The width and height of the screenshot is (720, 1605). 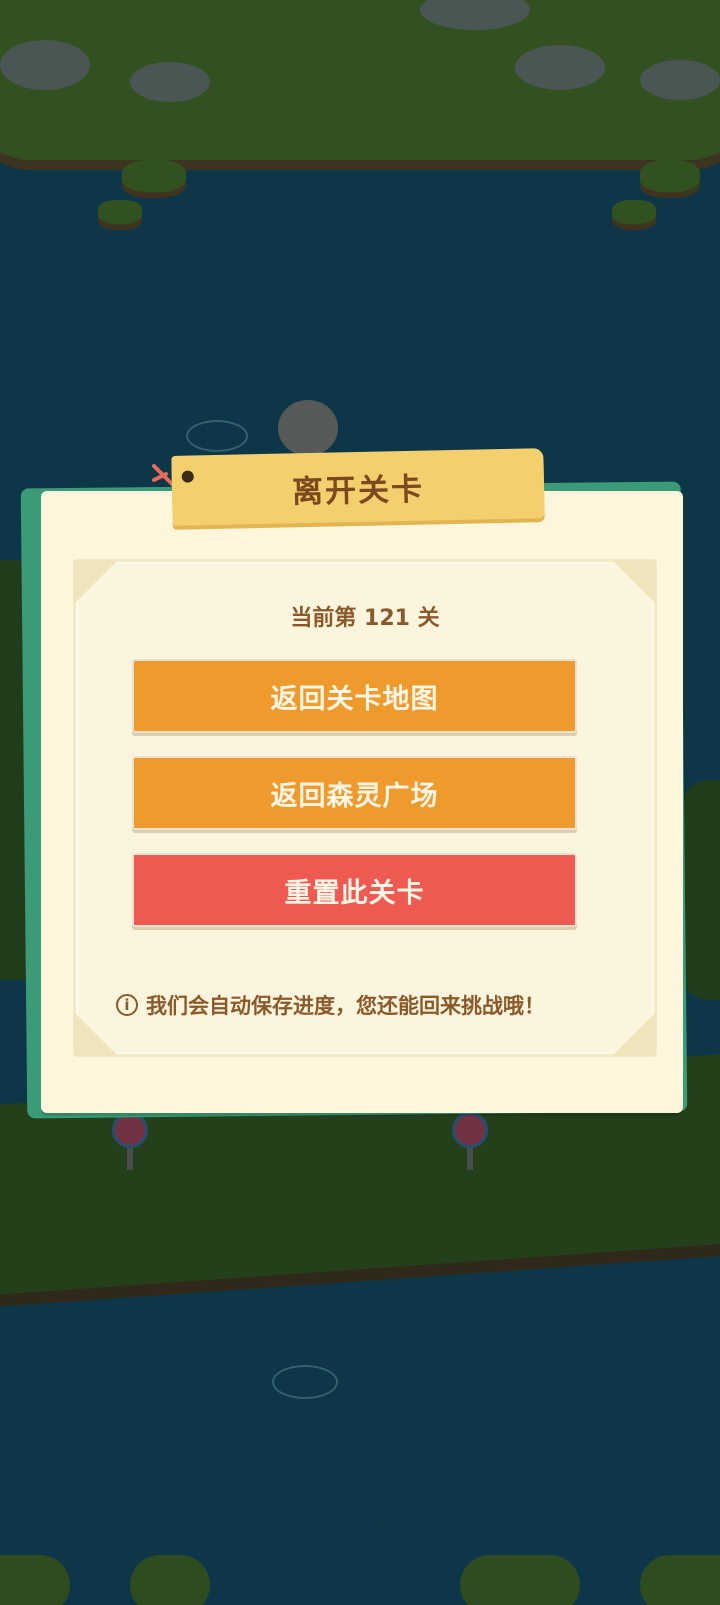 I want to click on autosave-note: i 我们会自动保存进度，您还能回来挑战哦！, so click(x=376, y=1005).